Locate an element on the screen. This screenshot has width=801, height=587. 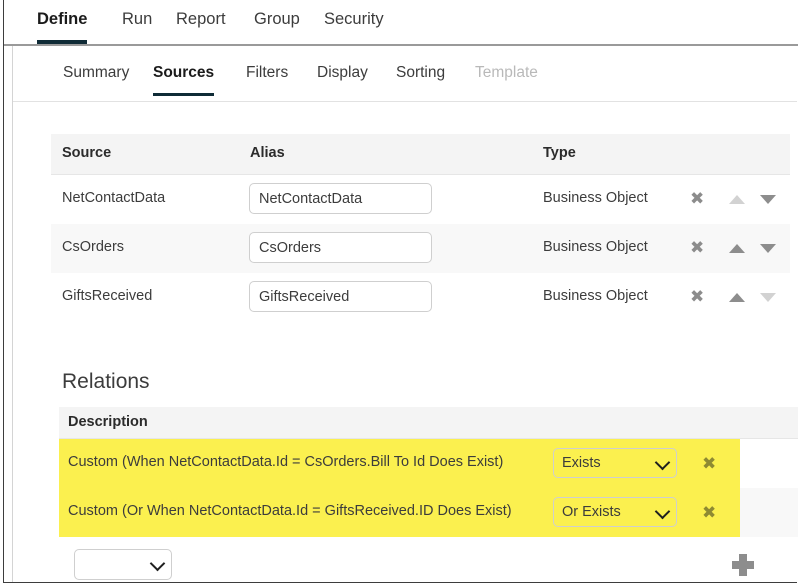
relation-operator-dropdown: Exists is located at coordinates (615, 463).